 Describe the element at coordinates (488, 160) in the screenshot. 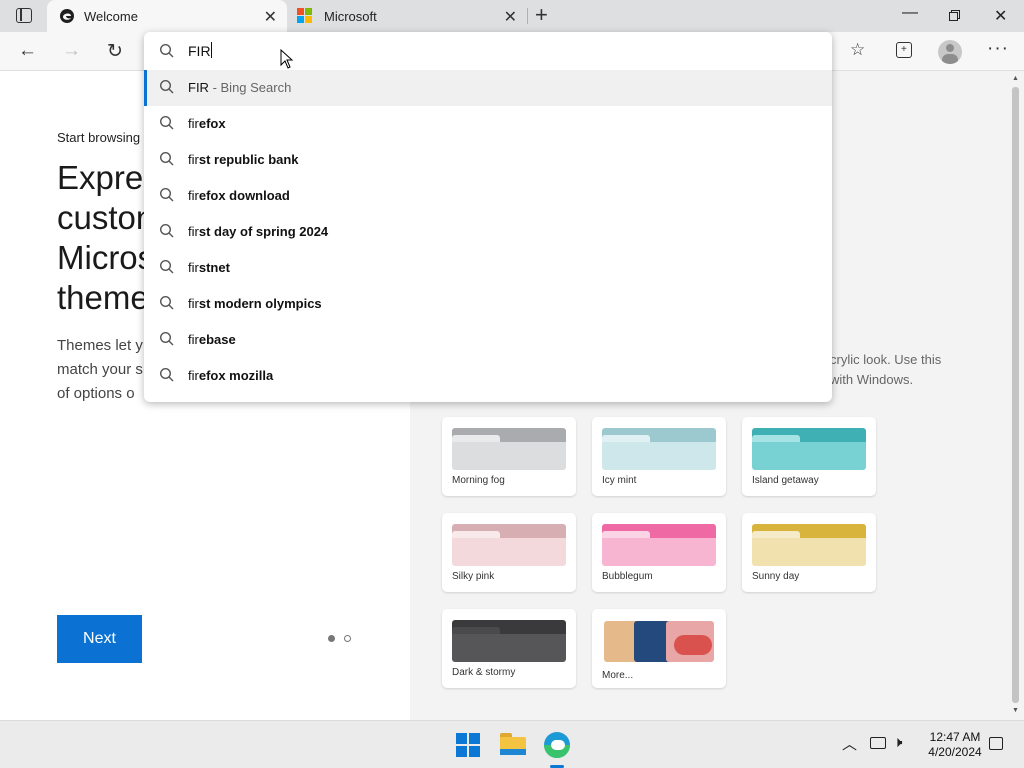

I see `suggestion-item: first republic bank` at that location.